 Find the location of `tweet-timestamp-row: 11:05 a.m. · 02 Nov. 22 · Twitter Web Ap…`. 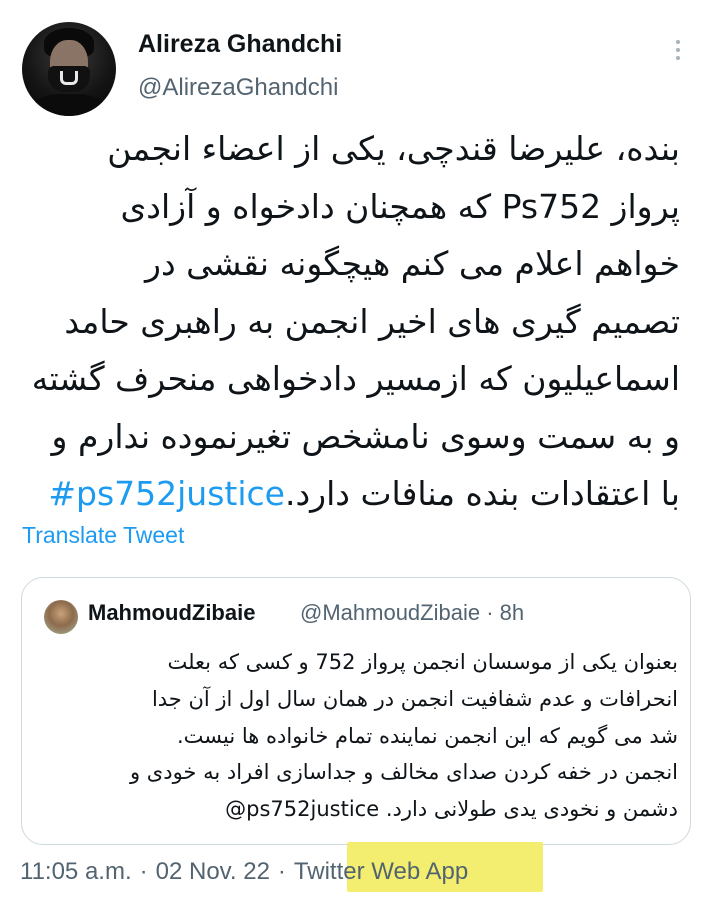

tweet-timestamp-row: 11:05 a.m. · 02 Nov. 22 · Twitter Web Ap… is located at coordinates (244, 872).